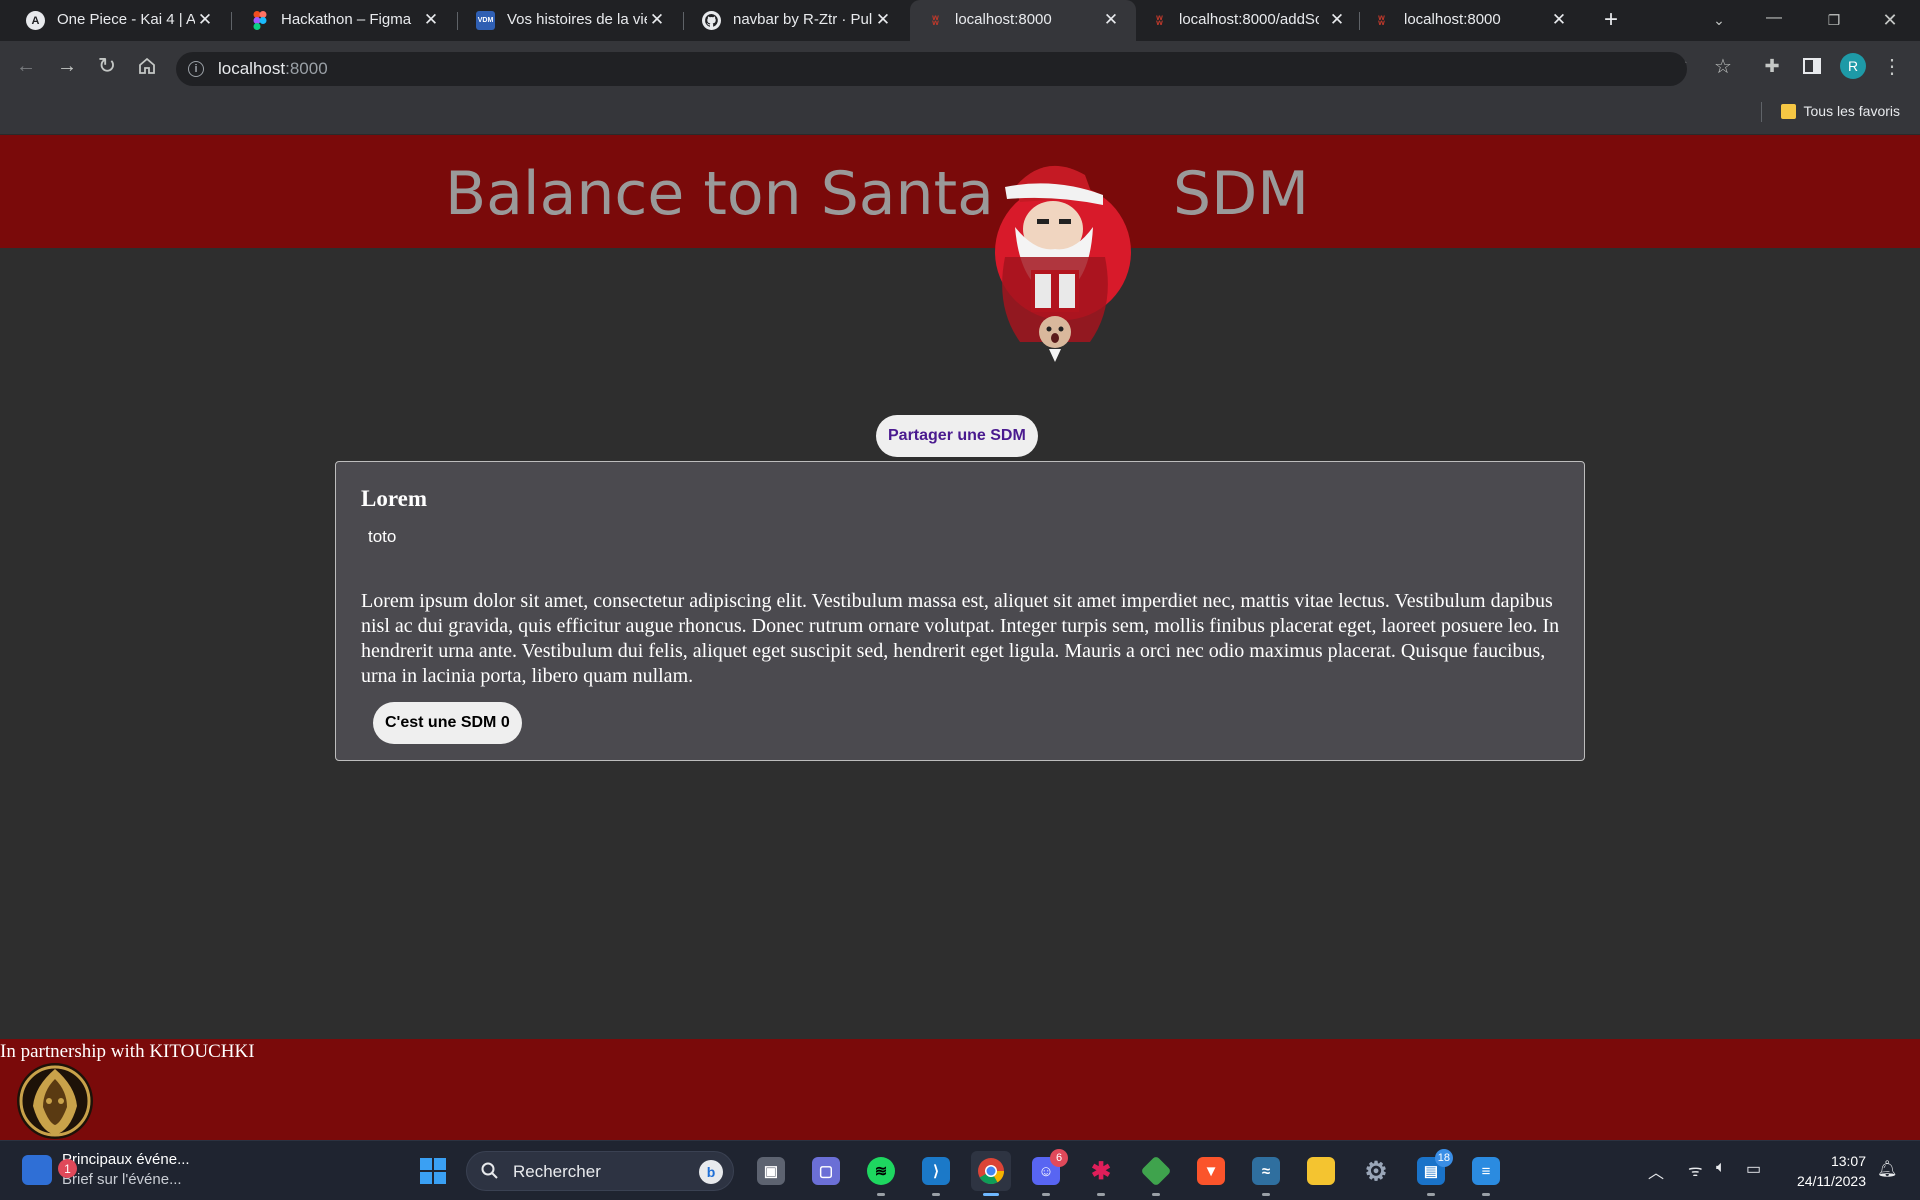  I want to click on partner-logo, so click(55, 1101).